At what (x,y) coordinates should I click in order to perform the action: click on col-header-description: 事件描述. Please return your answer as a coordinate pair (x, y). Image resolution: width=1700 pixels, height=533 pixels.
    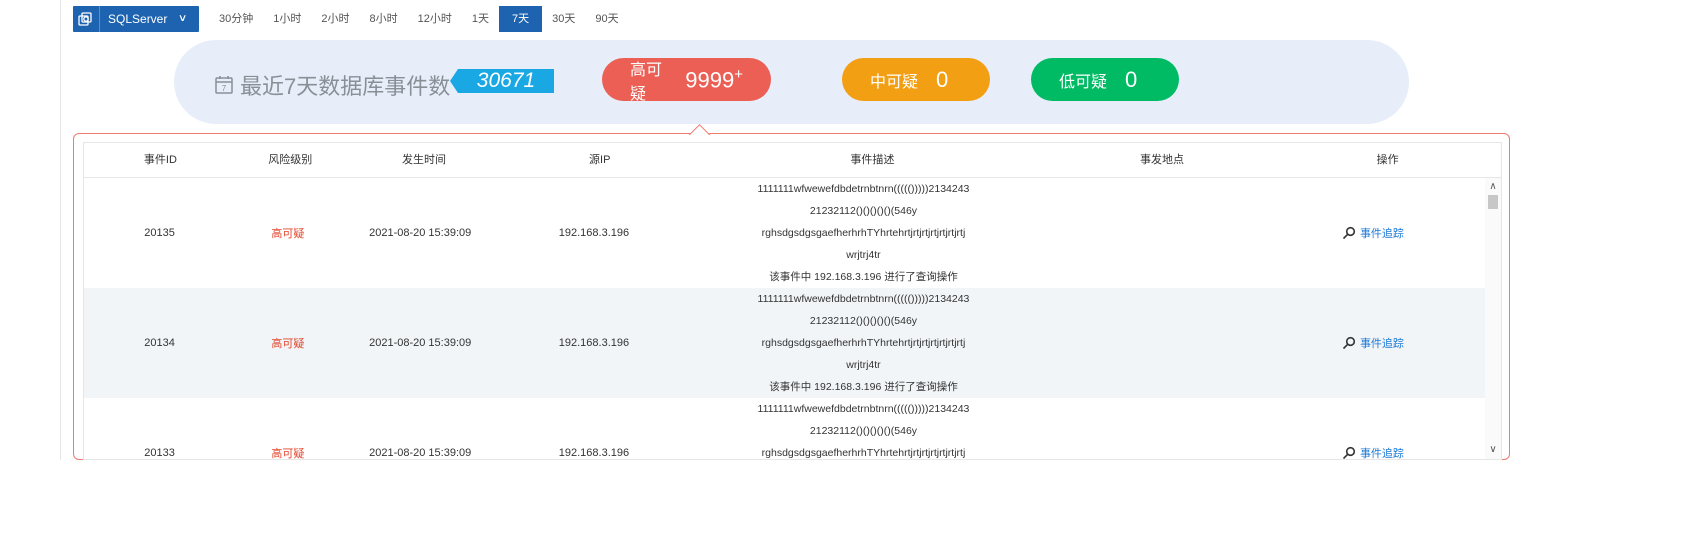
    Looking at the image, I should click on (872, 160).